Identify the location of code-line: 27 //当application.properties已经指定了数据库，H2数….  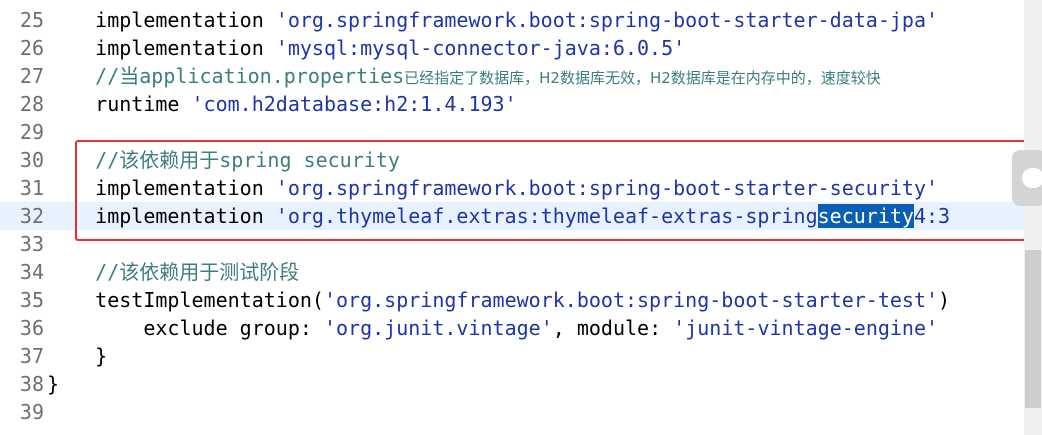
(512, 76).